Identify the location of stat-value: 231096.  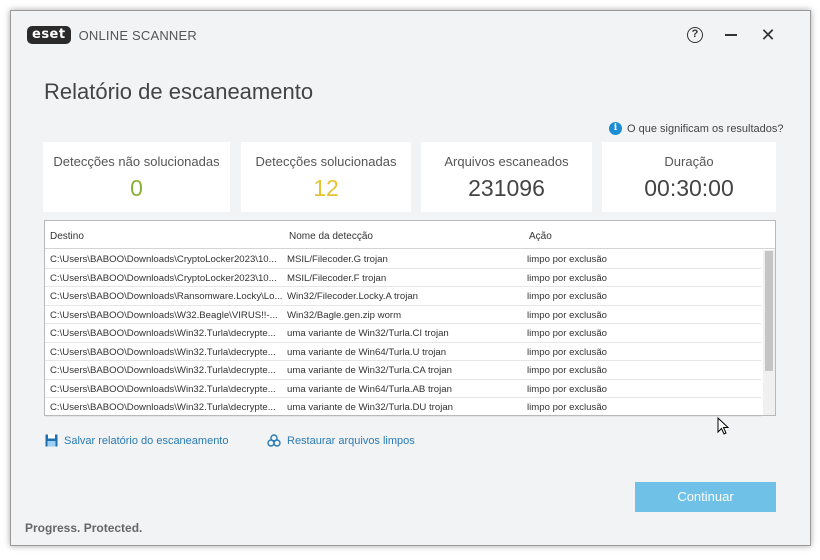
(506, 188).